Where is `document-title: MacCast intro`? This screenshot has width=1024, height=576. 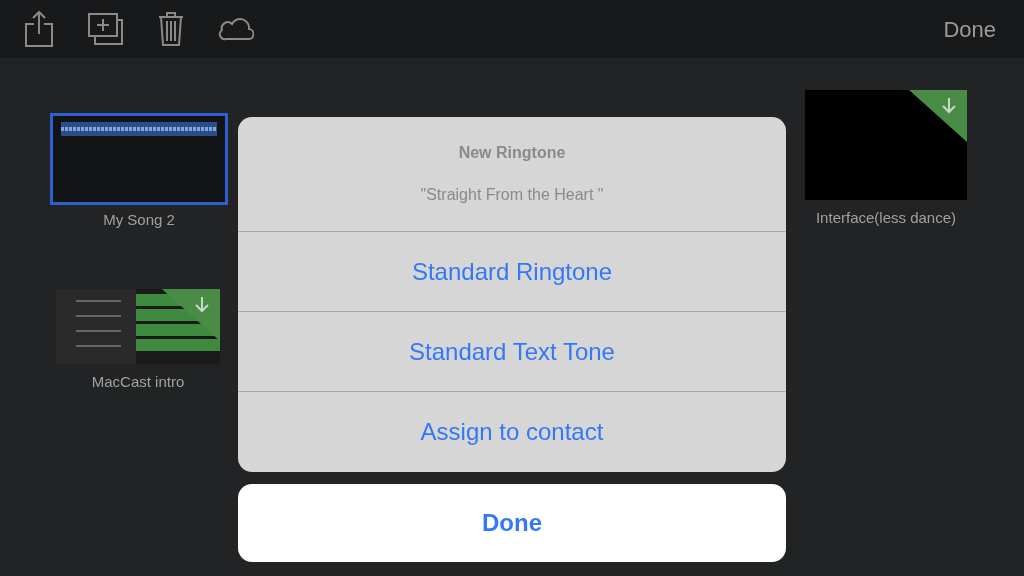 document-title: MacCast intro is located at coordinates (138, 382).